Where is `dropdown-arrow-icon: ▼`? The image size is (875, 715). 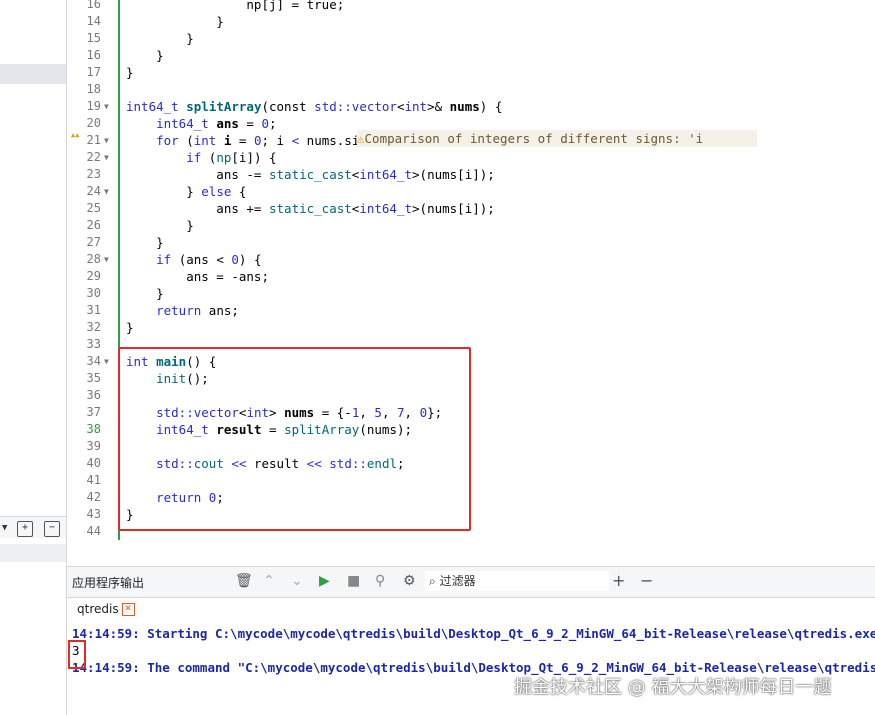
dropdown-arrow-icon: ▼ is located at coordinates (4, 528).